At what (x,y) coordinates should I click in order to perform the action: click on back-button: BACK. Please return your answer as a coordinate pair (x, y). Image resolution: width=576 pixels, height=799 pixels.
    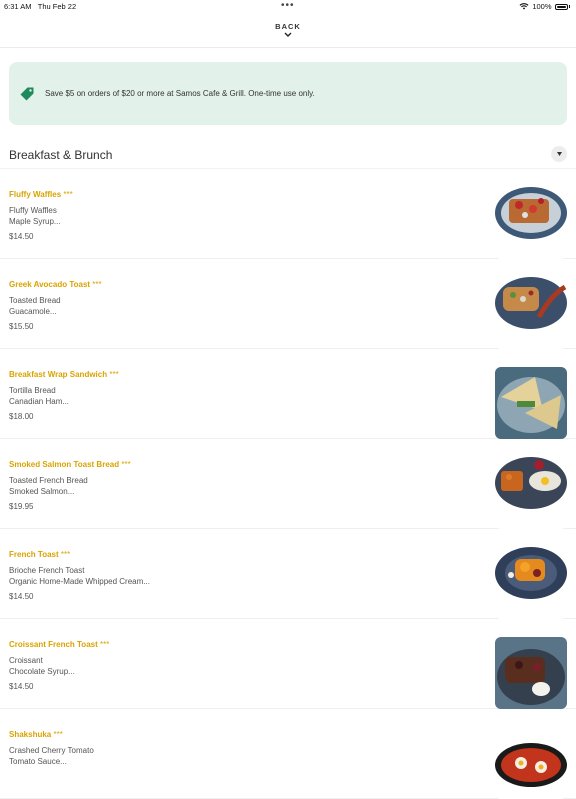
    Looking at the image, I should click on (288, 29).